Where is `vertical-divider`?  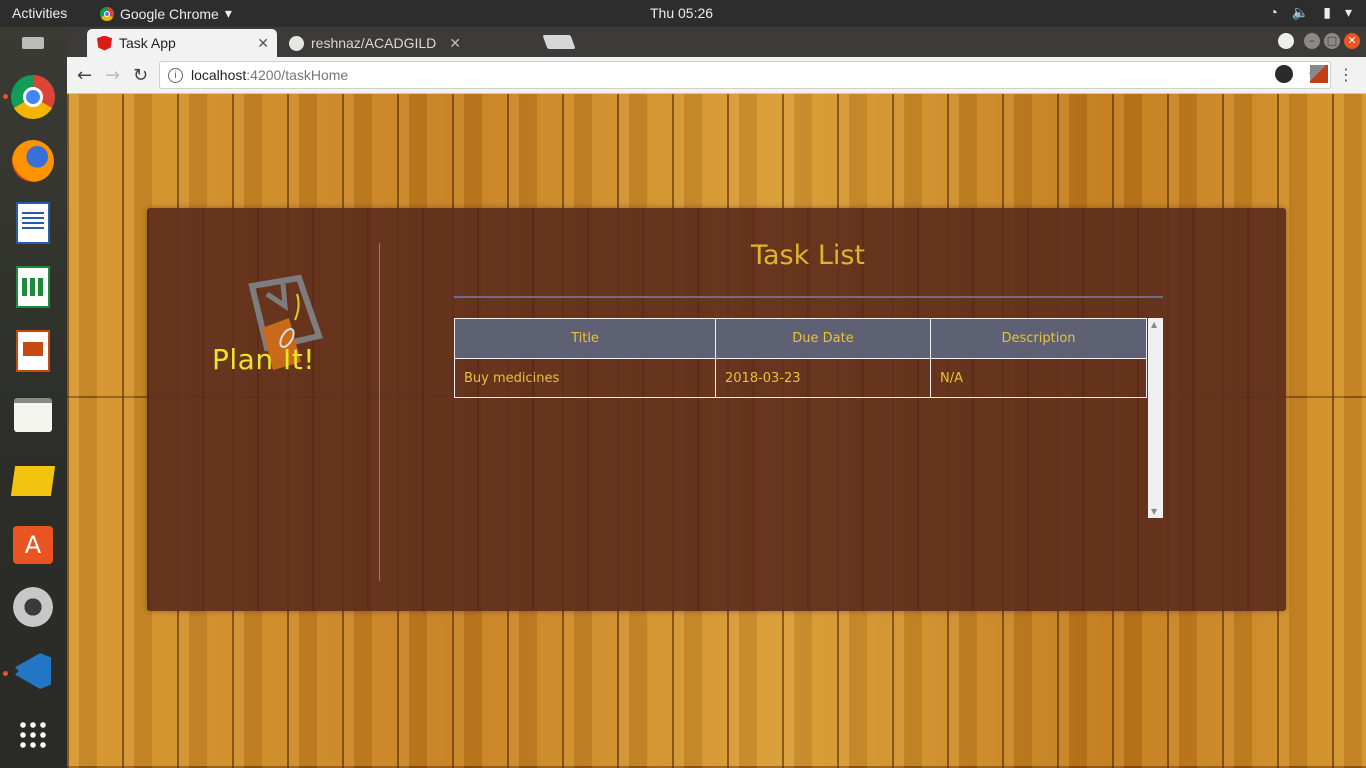 vertical-divider is located at coordinates (379, 412).